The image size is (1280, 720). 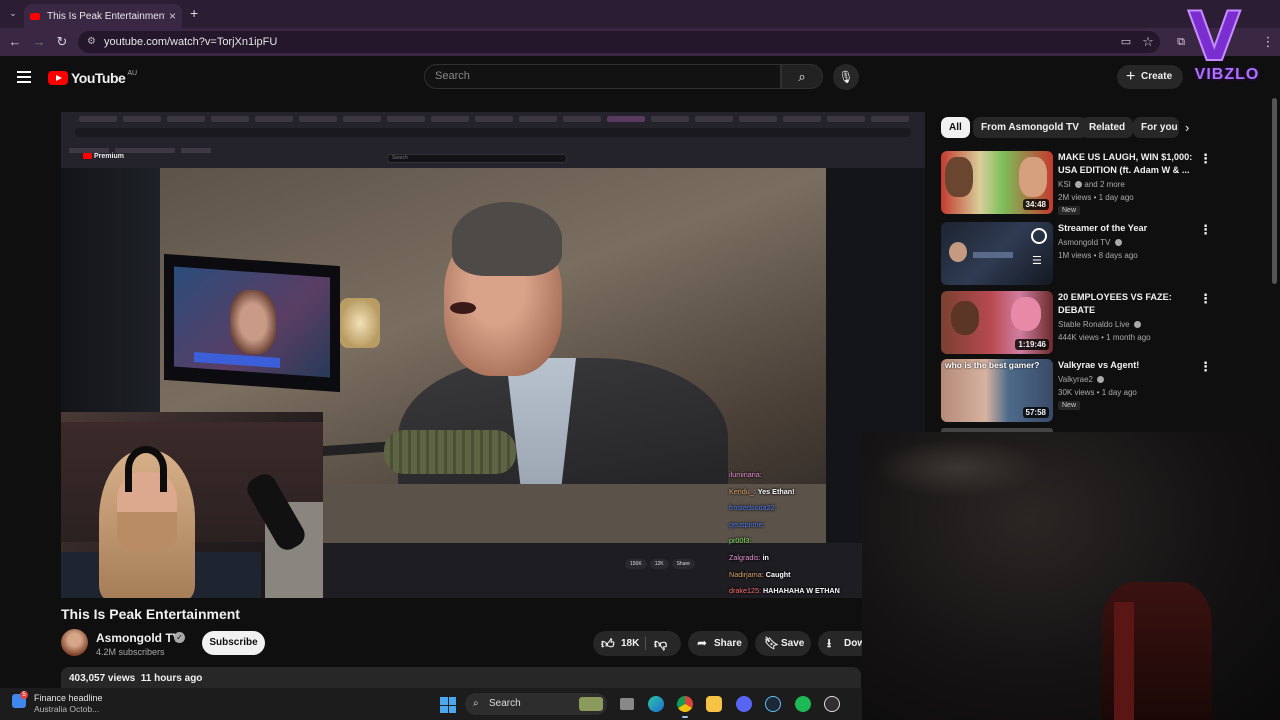 I want to click on address-bar: ⚙ youtube.com/watch?v=TorjXn1ipFU, so click(x=619, y=42).